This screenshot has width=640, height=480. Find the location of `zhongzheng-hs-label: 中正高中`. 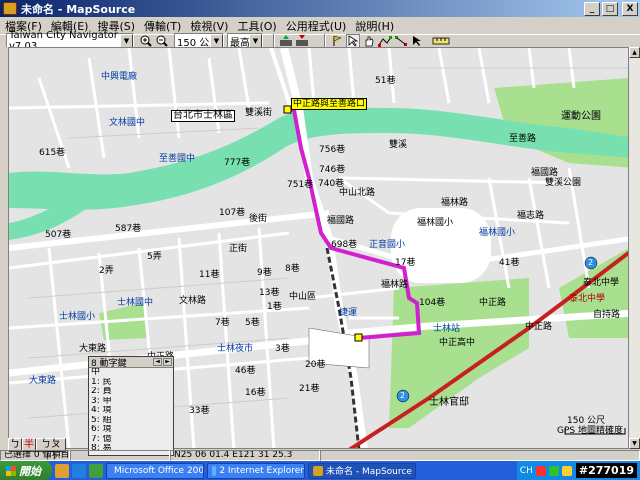

zhongzheng-hs-label: 中正高中 is located at coordinates (457, 343).